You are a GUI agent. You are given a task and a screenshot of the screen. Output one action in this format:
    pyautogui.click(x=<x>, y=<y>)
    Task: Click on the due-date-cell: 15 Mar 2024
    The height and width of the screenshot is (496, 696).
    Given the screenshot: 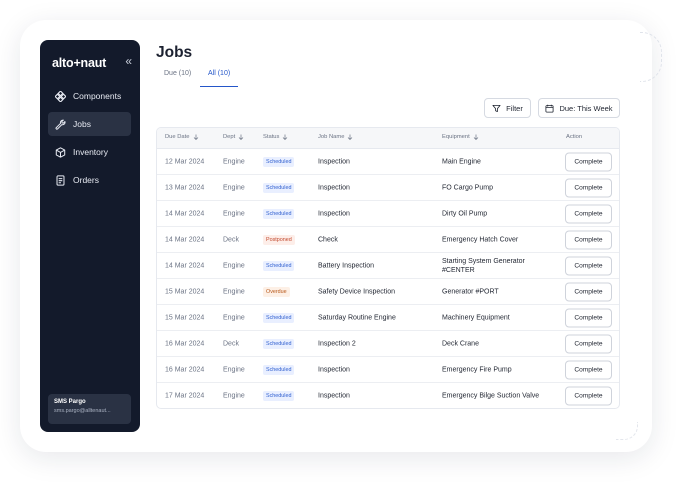 What is the action you would take?
    pyautogui.click(x=185, y=317)
    